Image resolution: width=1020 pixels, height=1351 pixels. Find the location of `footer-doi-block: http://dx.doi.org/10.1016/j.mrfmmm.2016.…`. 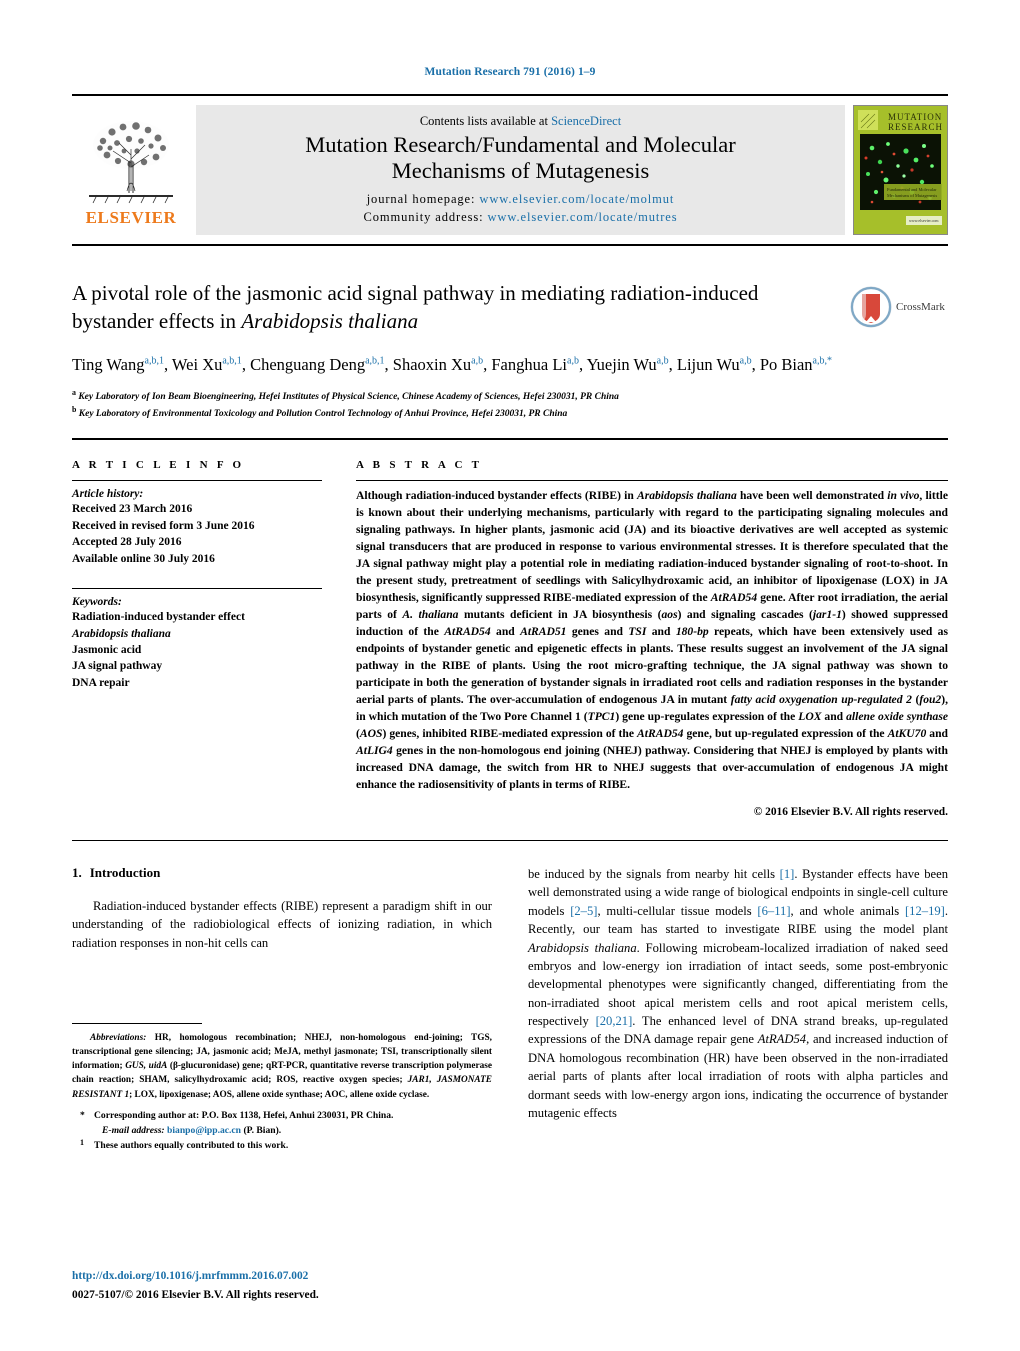

footer-doi-block: http://dx.doi.org/10.1016/j.mrfmmm.2016.… is located at coordinates (282, 1286).